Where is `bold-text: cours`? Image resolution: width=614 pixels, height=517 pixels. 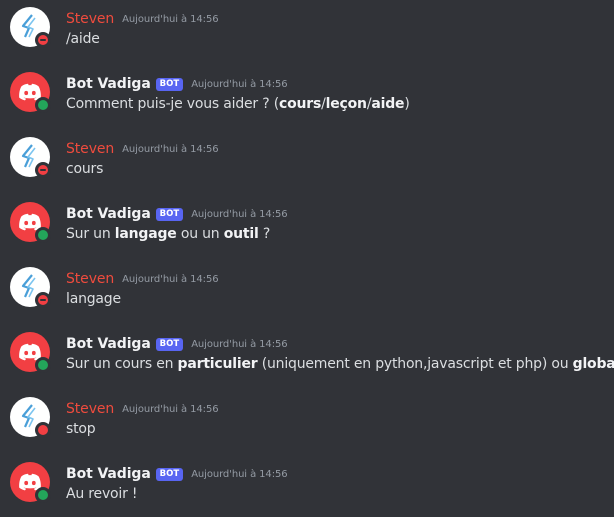 bold-text: cours is located at coordinates (300, 104).